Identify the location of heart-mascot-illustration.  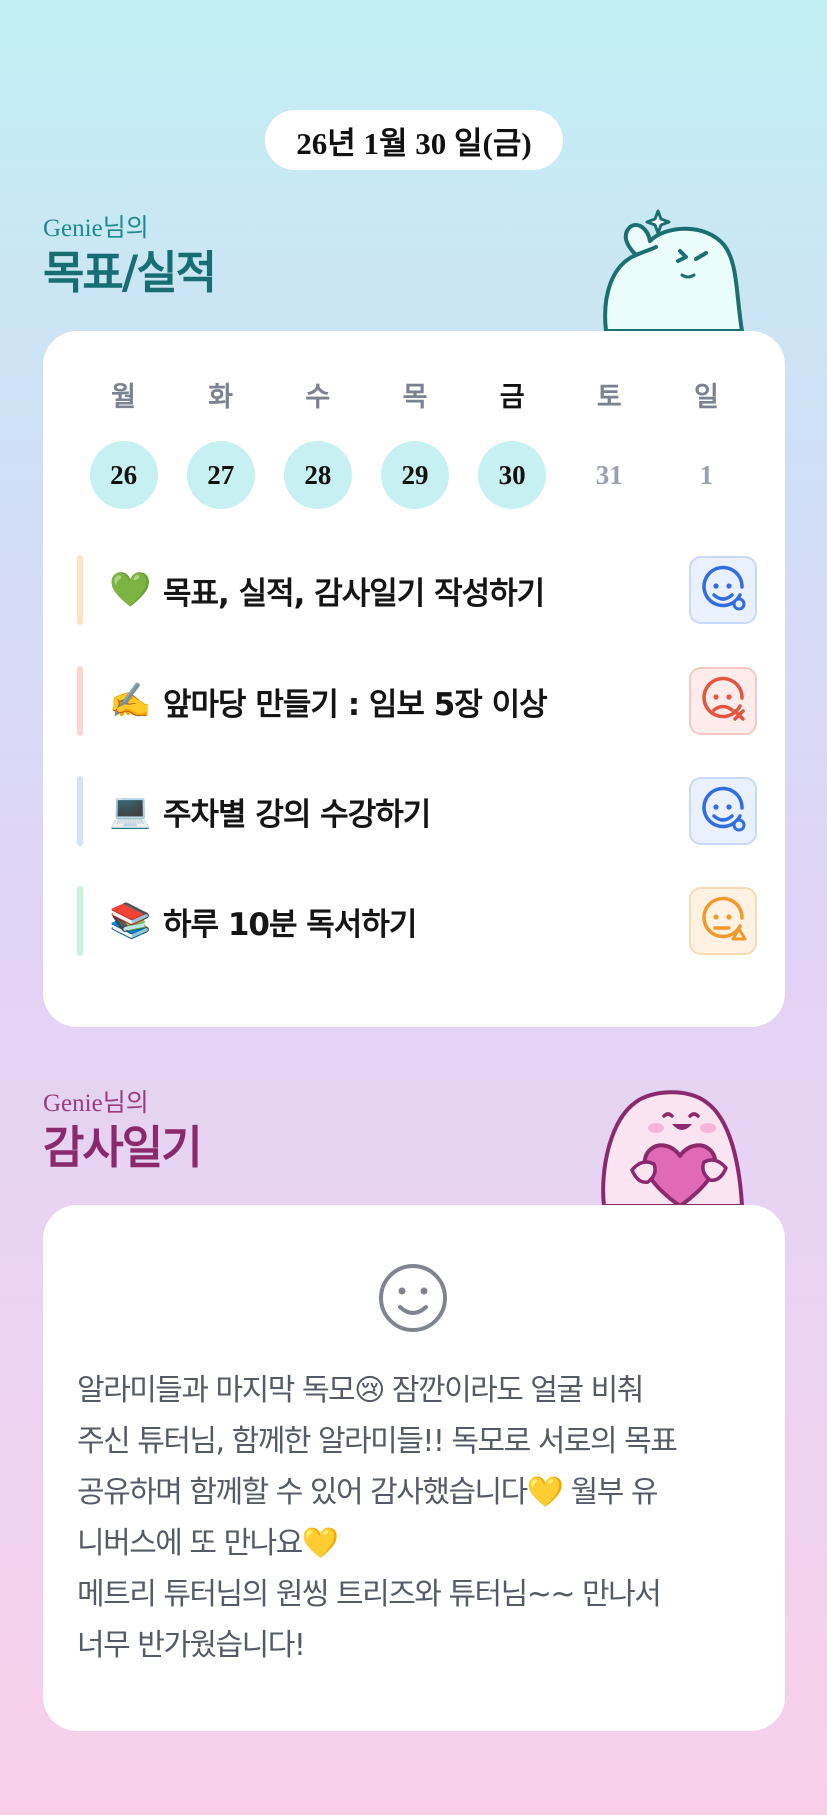
(672, 1146).